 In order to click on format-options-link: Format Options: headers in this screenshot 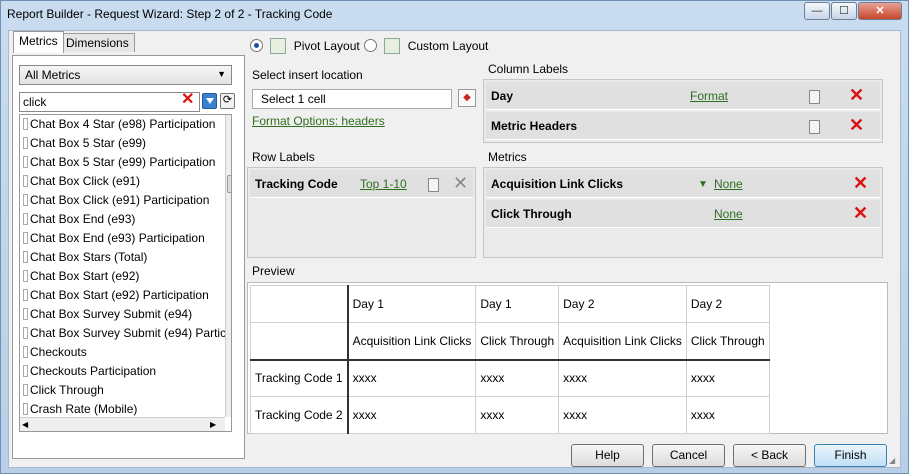, I will do `click(318, 121)`.